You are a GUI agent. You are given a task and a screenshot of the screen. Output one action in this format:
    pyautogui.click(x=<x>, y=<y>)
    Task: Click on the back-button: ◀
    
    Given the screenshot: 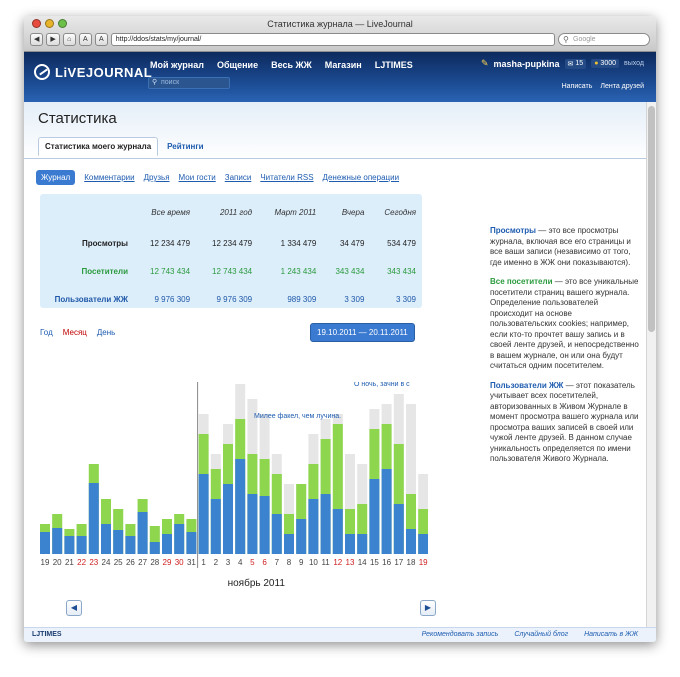 What is the action you would take?
    pyautogui.click(x=37, y=39)
    